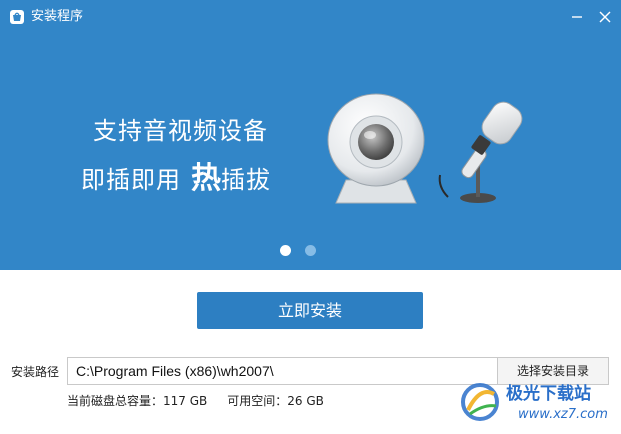 This screenshot has width=621, height=434. Describe the element at coordinates (480, 152) in the screenshot. I see `microphone-icon` at that location.